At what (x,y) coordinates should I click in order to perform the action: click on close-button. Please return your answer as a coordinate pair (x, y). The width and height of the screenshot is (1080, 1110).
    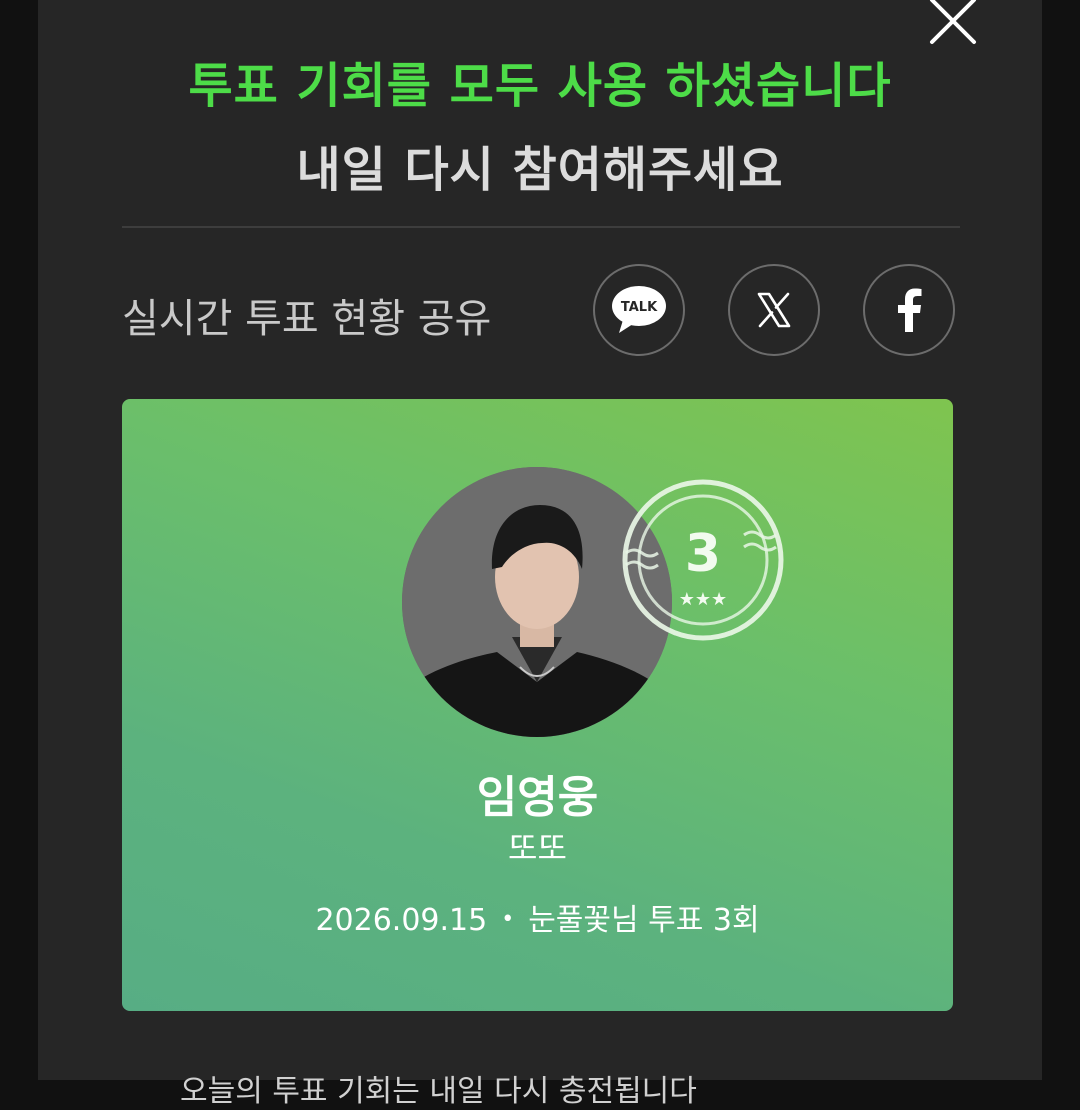
    Looking at the image, I should click on (953, 24).